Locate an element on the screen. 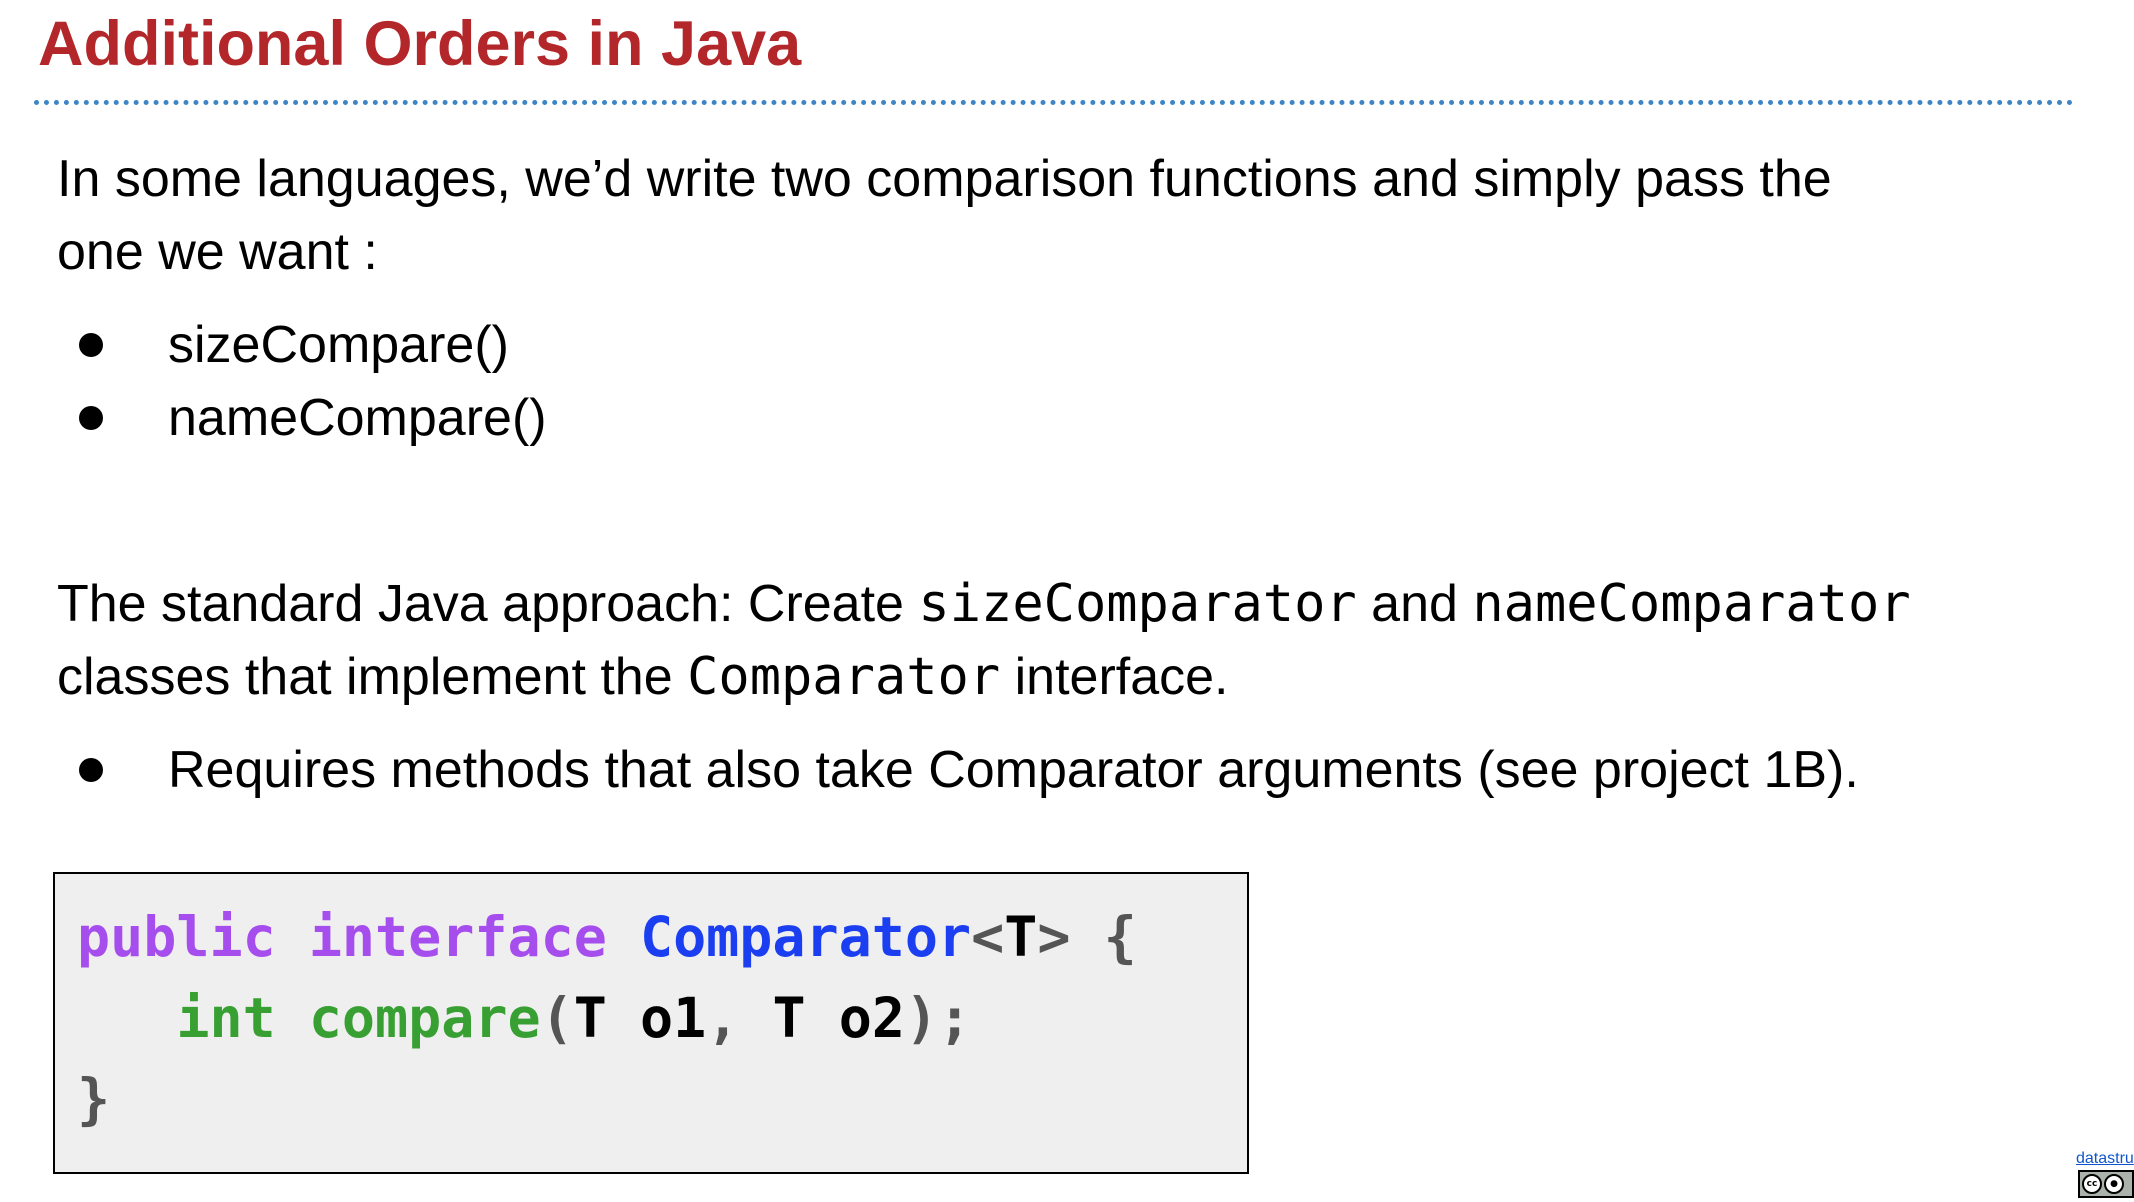 The width and height of the screenshot is (2134, 1202). approach-text: The standard Java approach: Create is located at coordinates (488, 604).